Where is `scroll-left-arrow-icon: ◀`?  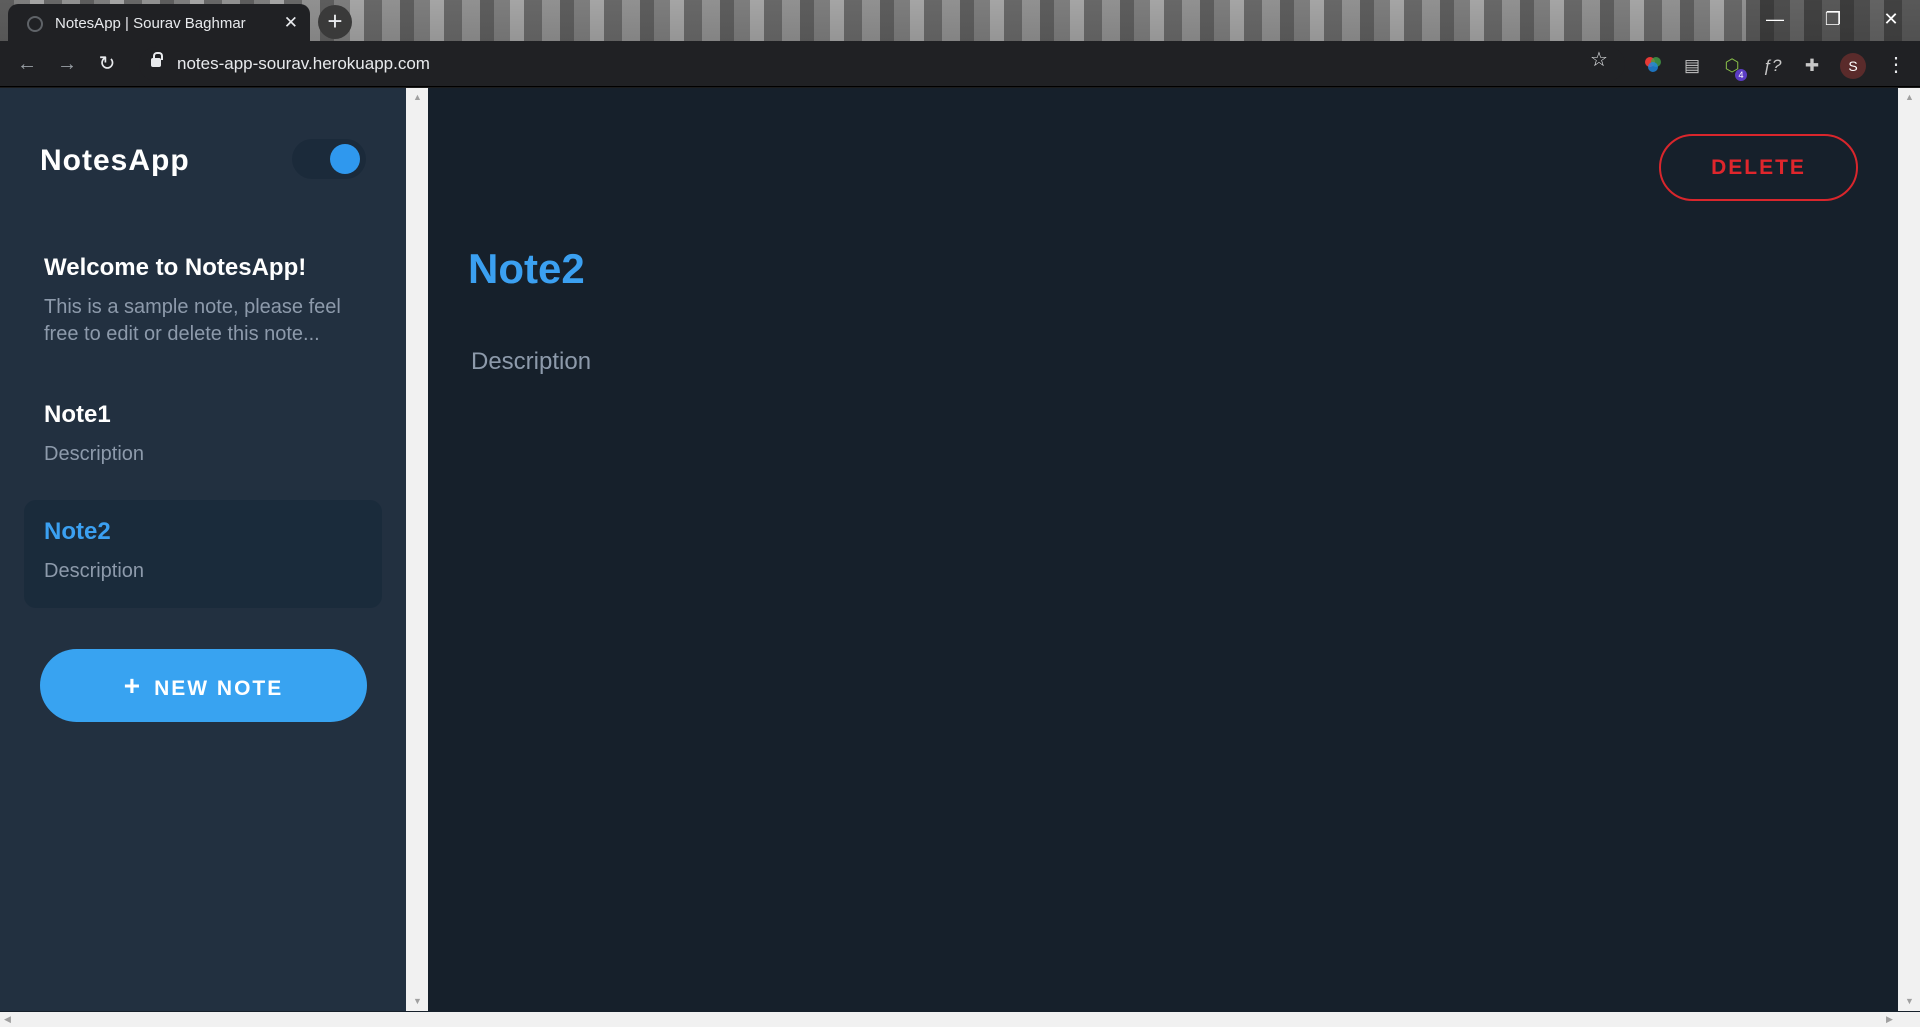
scroll-left-arrow-icon: ◀ is located at coordinates (7, 1019).